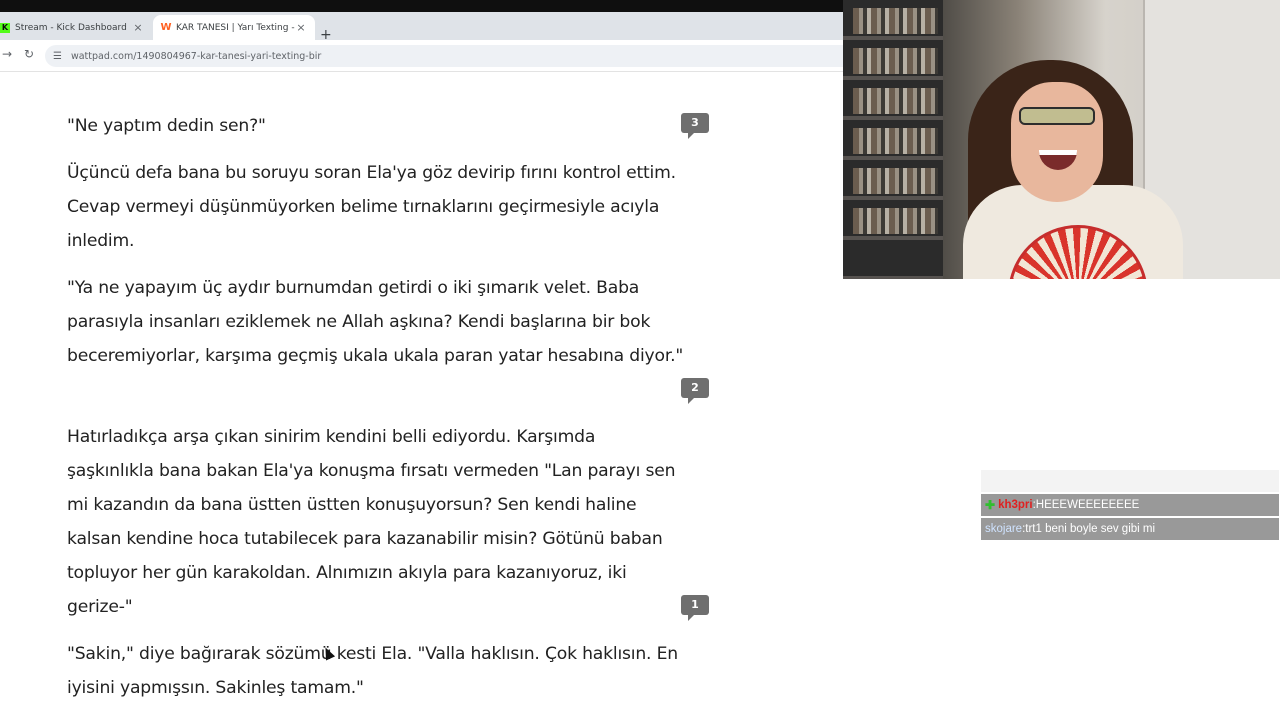 This screenshot has height=720, width=1280. Describe the element at coordinates (695, 391) in the screenshot. I see `inline-comment-badge: 2` at that location.